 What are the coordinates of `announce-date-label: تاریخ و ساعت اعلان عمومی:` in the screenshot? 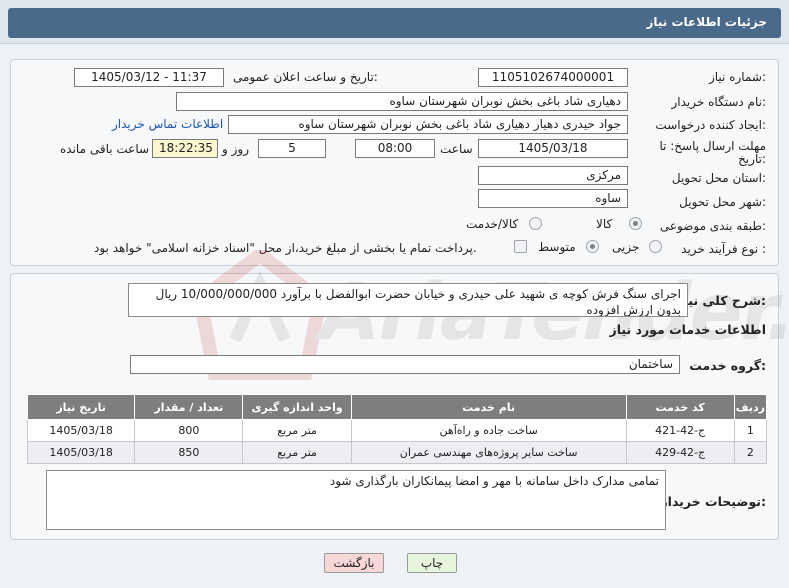 It's located at (305, 77).